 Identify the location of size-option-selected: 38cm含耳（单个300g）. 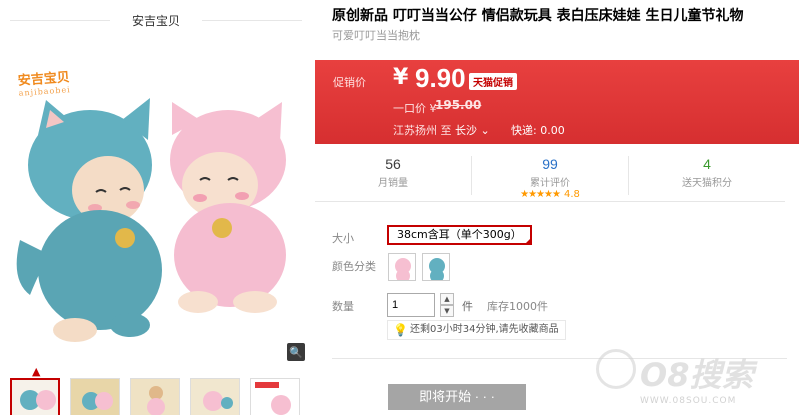
(459, 235).